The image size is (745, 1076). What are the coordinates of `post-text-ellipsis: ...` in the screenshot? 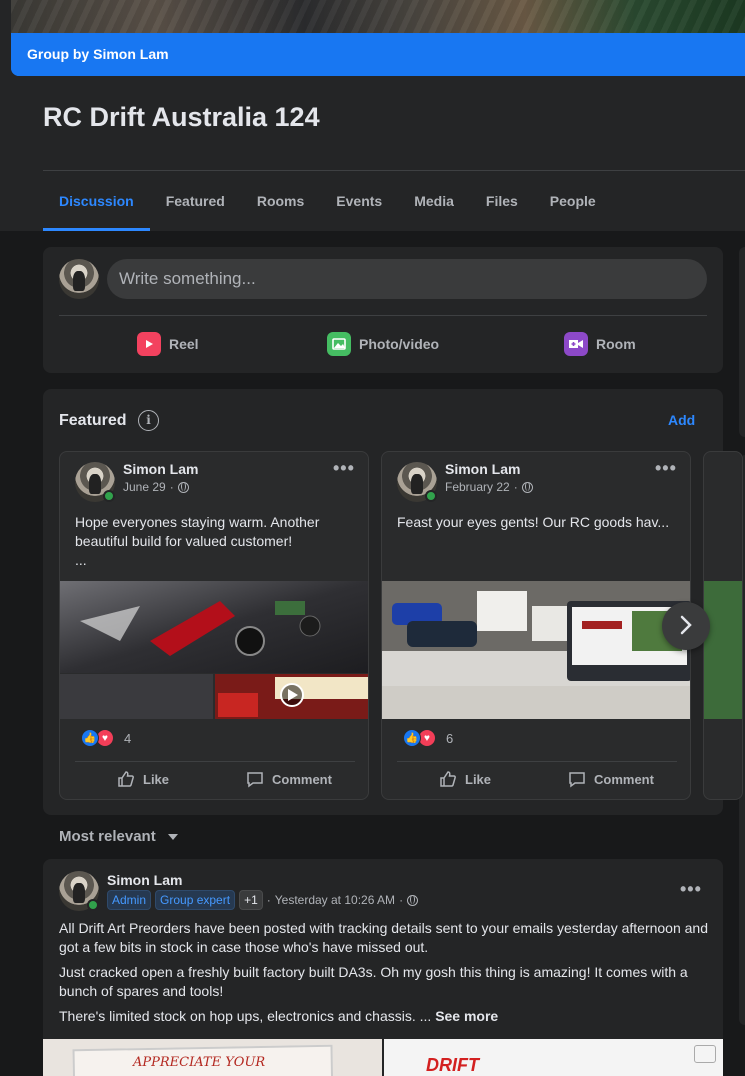 It's located at (81, 560).